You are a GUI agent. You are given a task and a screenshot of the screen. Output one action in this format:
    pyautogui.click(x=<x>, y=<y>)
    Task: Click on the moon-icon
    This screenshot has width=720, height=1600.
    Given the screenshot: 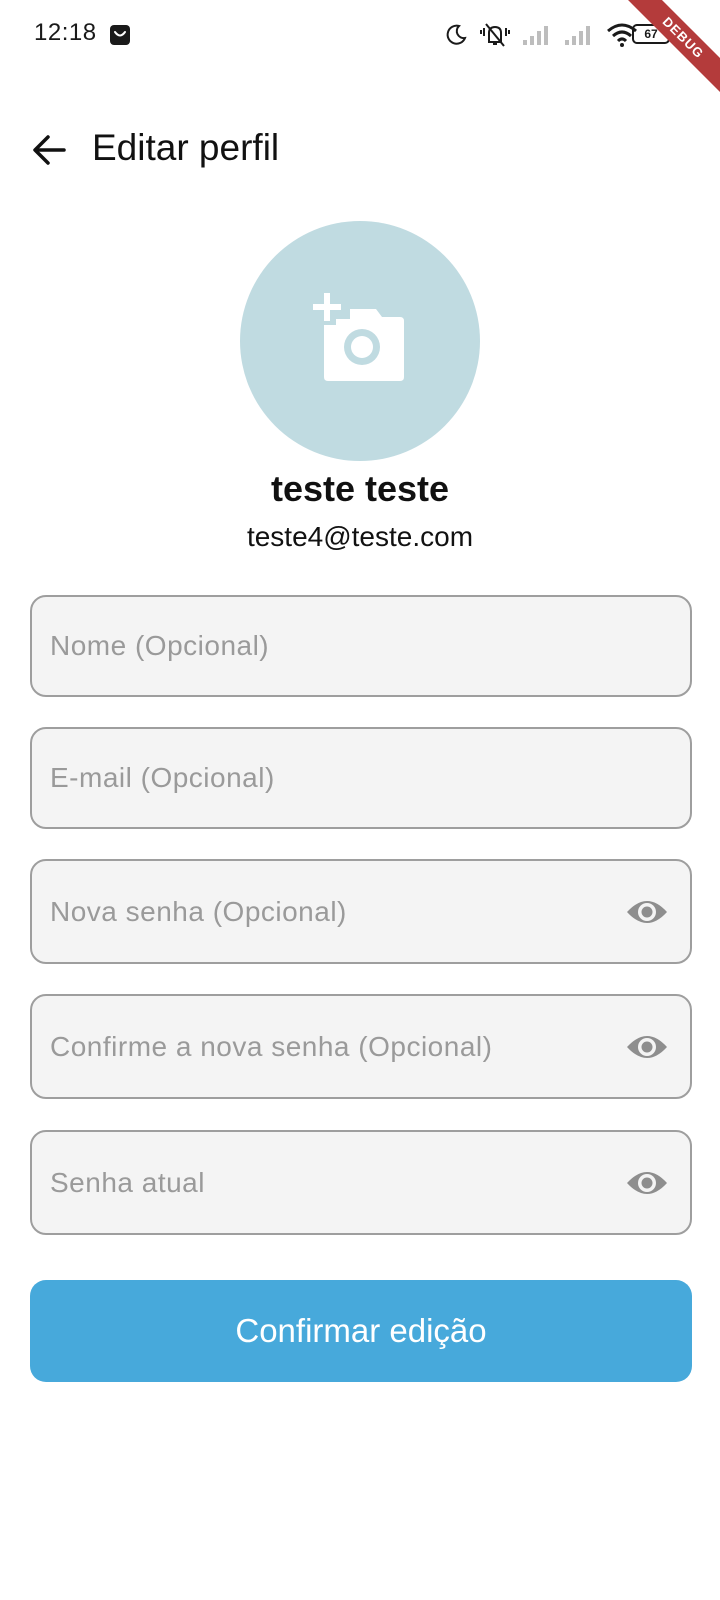 What is the action you would take?
    pyautogui.click(x=456, y=34)
    